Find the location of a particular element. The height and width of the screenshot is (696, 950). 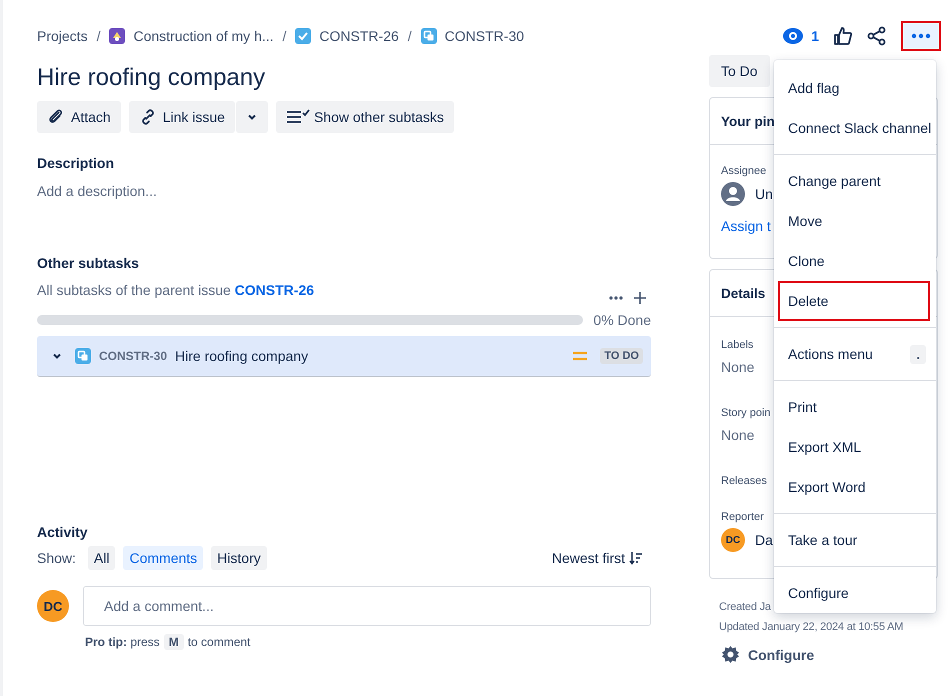

parent-issue-link: CONSTR-26 is located at coordinates (274, 290).